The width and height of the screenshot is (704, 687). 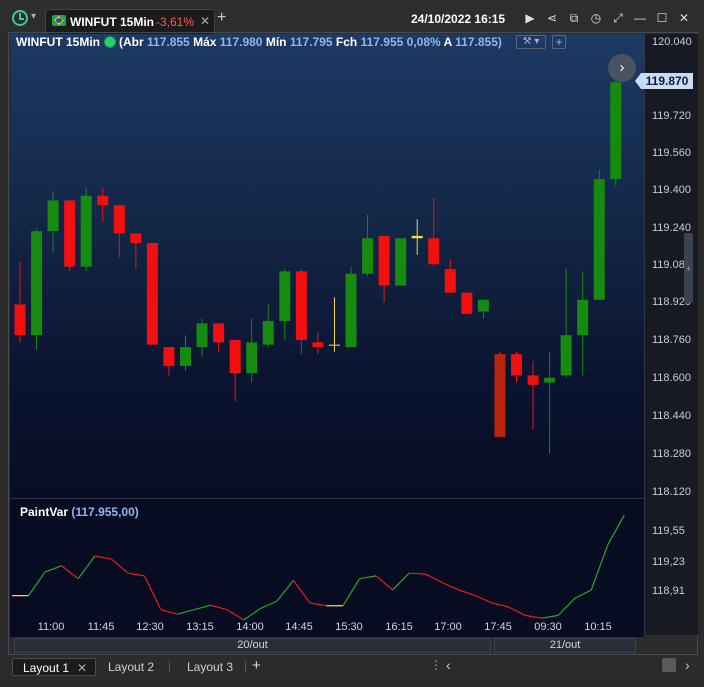 What do you see at coordinates (20, 18) in the screenshot?
I see `clock-icon` at bounding box center [20, 18].